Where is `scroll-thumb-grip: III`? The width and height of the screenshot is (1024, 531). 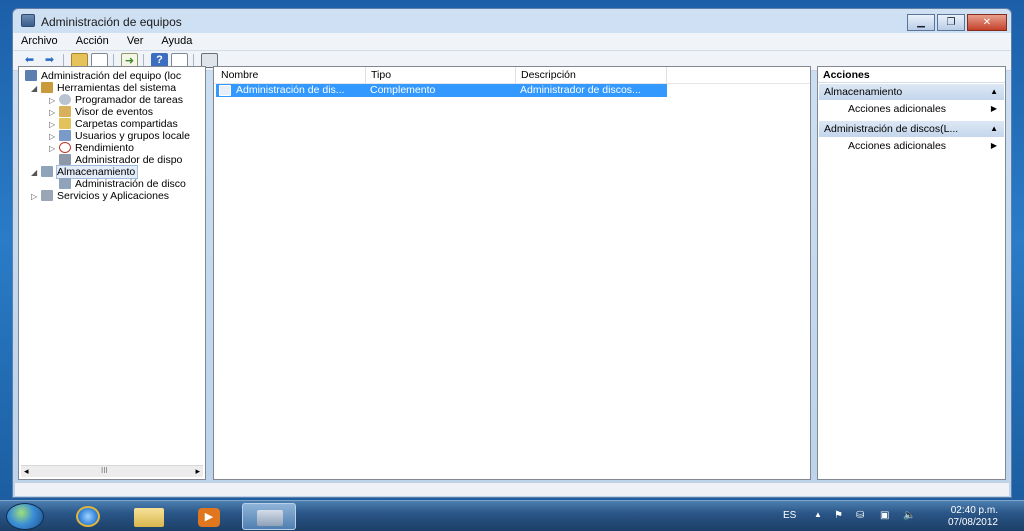
scroll-thumb-grip: III is located at coordinates (104, 470).